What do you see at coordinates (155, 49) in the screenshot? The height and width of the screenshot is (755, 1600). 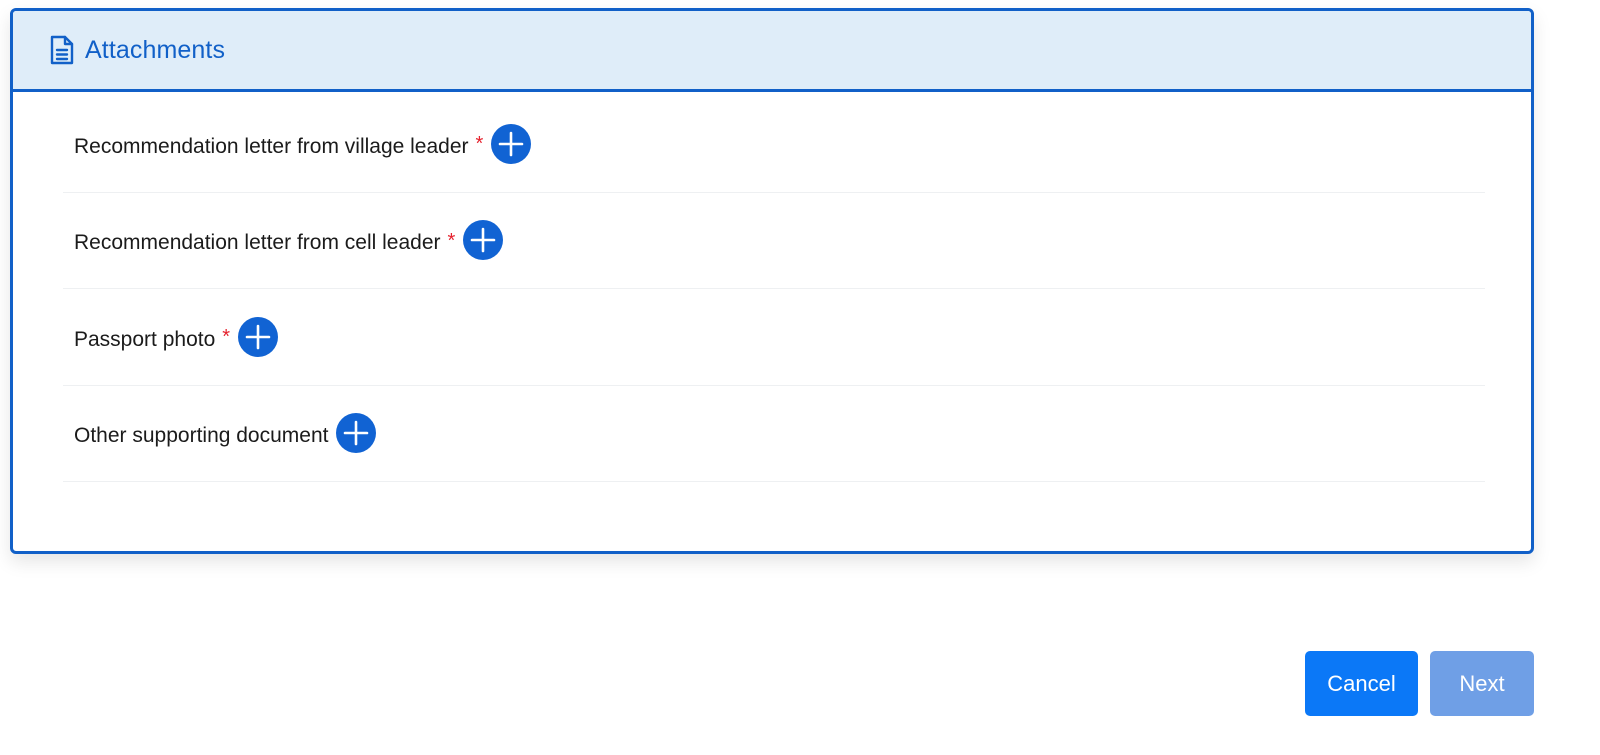 I see `card-title: Attachments` at bounding box center [155, 49].